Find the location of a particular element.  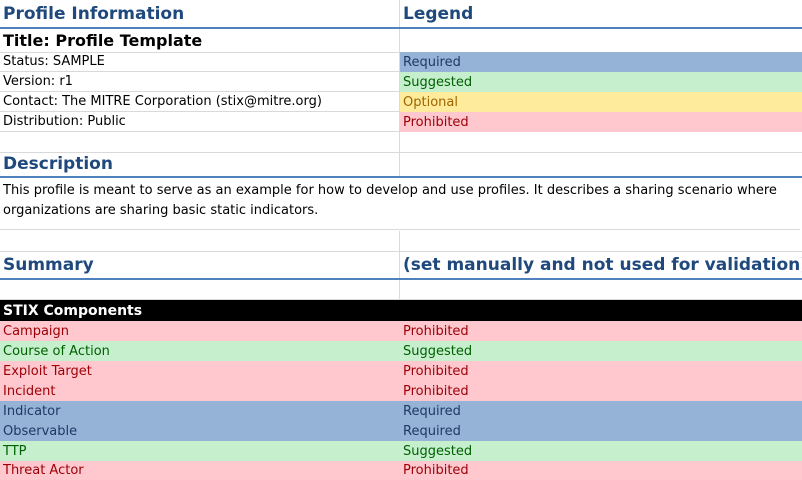

component-name: Threat Actor is located at coordinates (200, 470).